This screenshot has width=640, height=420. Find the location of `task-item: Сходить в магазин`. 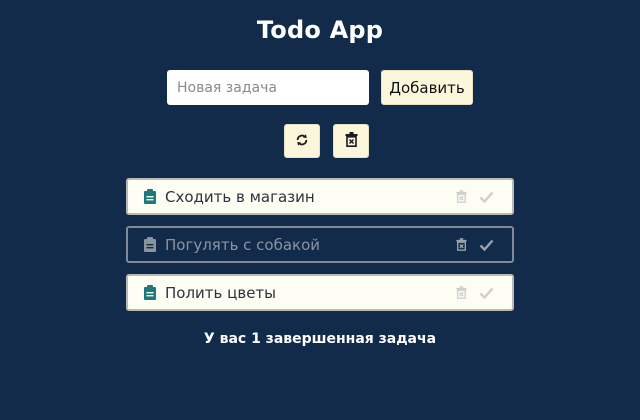

task-item: Сходить в магазин is located at coordinates (320, 196).